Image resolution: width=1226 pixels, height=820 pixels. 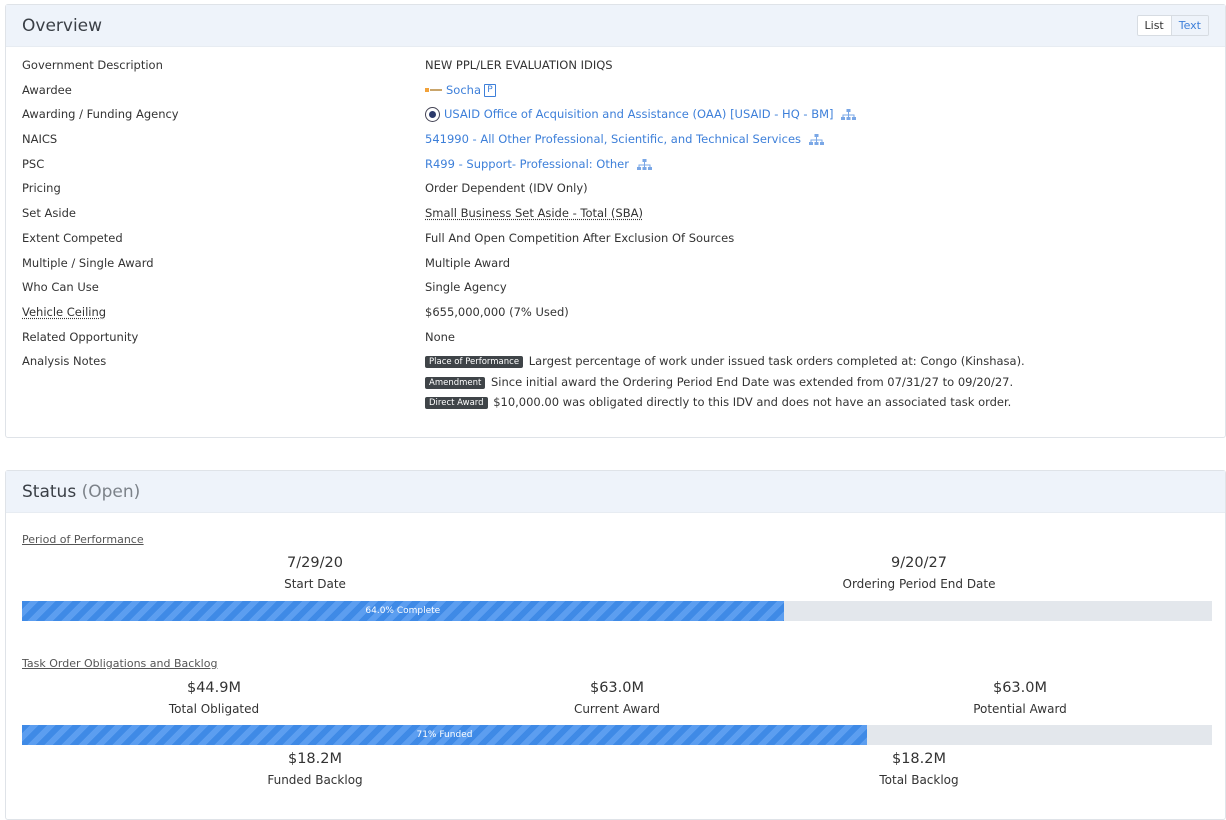 I want to click on funding-progress-fill: 71% Funded, so click(x=444, y=735).